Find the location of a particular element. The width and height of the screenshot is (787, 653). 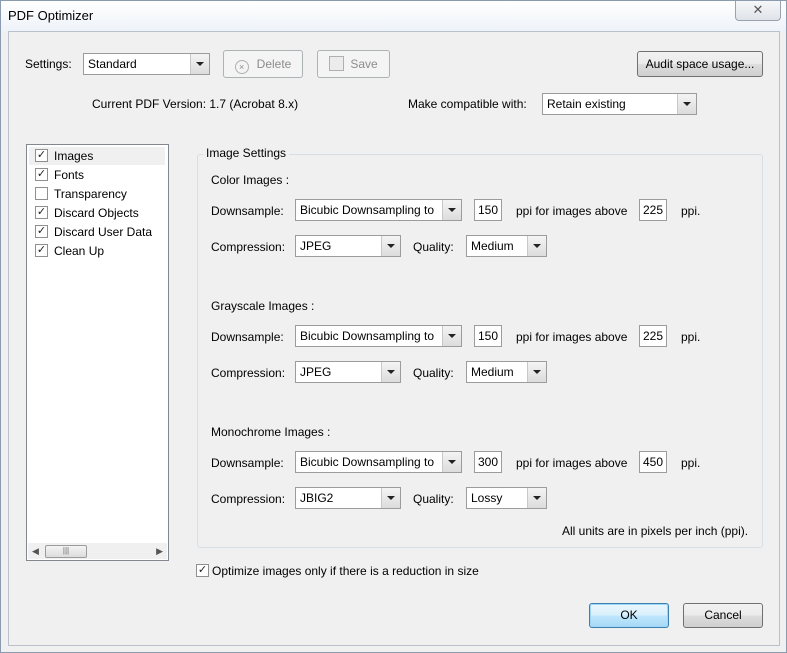

delete-label: Delete is located at coordinates (274, 64).